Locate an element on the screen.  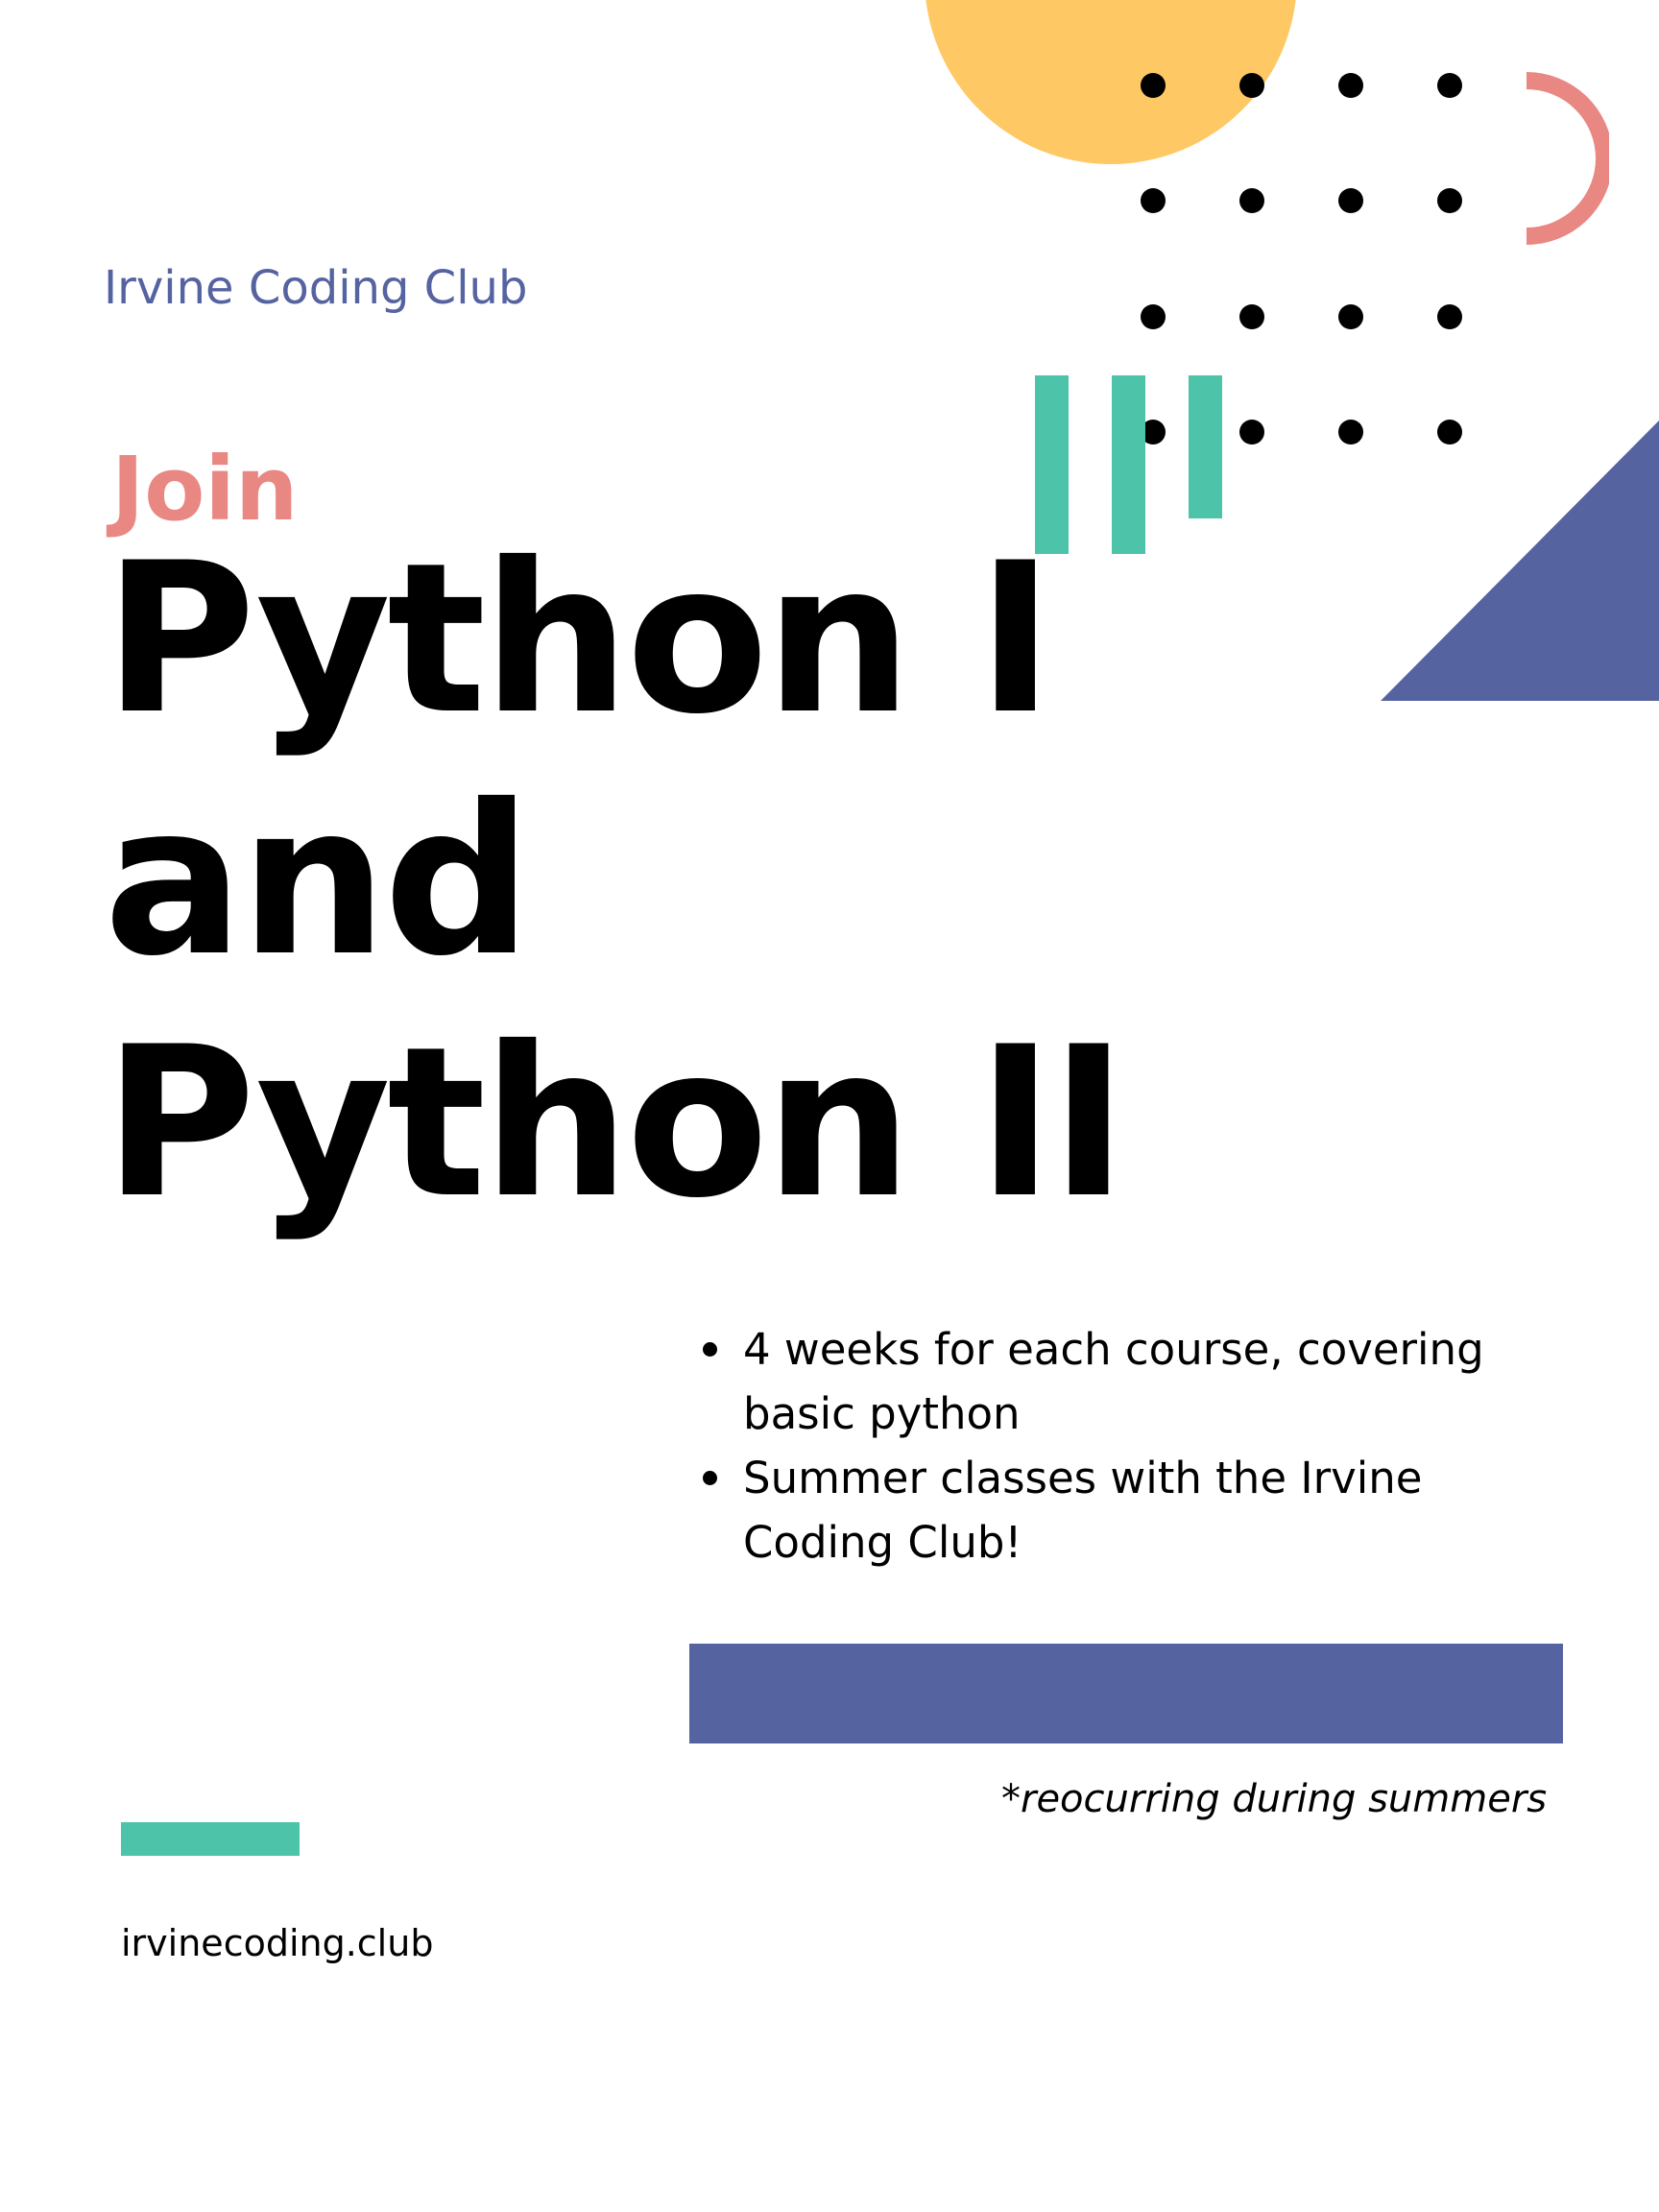
headline-line: Python I is located at coordinates (579, 638).